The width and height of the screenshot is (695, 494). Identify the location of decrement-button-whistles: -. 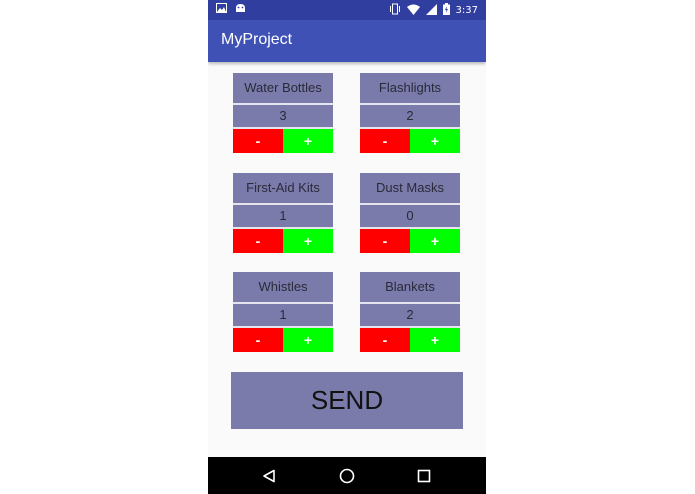
(258, 340).